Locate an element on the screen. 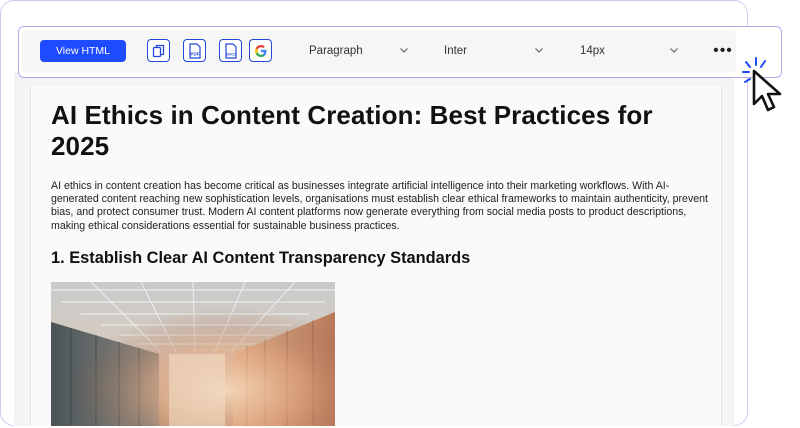 The width and height of the screenshot is (800, 428). google-icon is located at coordinates (260, 50).